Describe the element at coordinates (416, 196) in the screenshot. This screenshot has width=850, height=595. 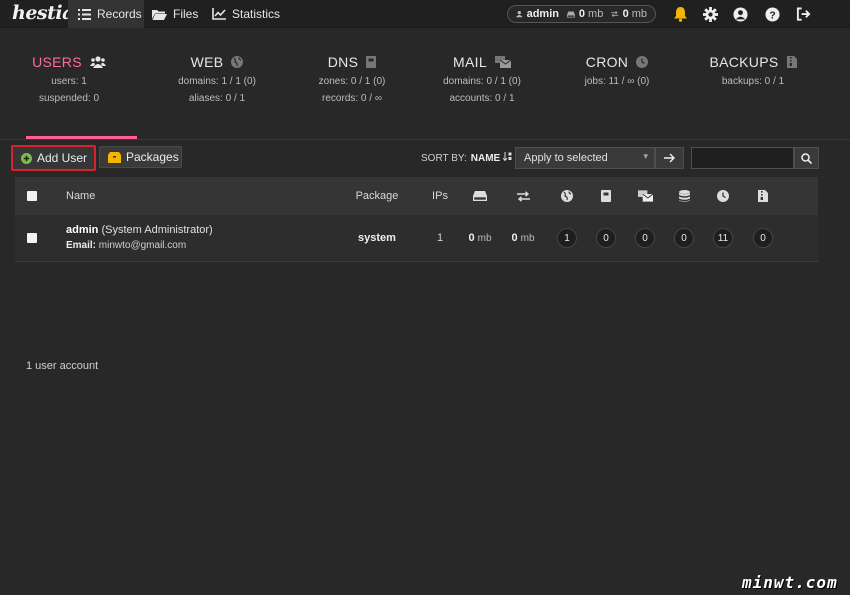
I see `table-header: Name Package IPs` at that location.